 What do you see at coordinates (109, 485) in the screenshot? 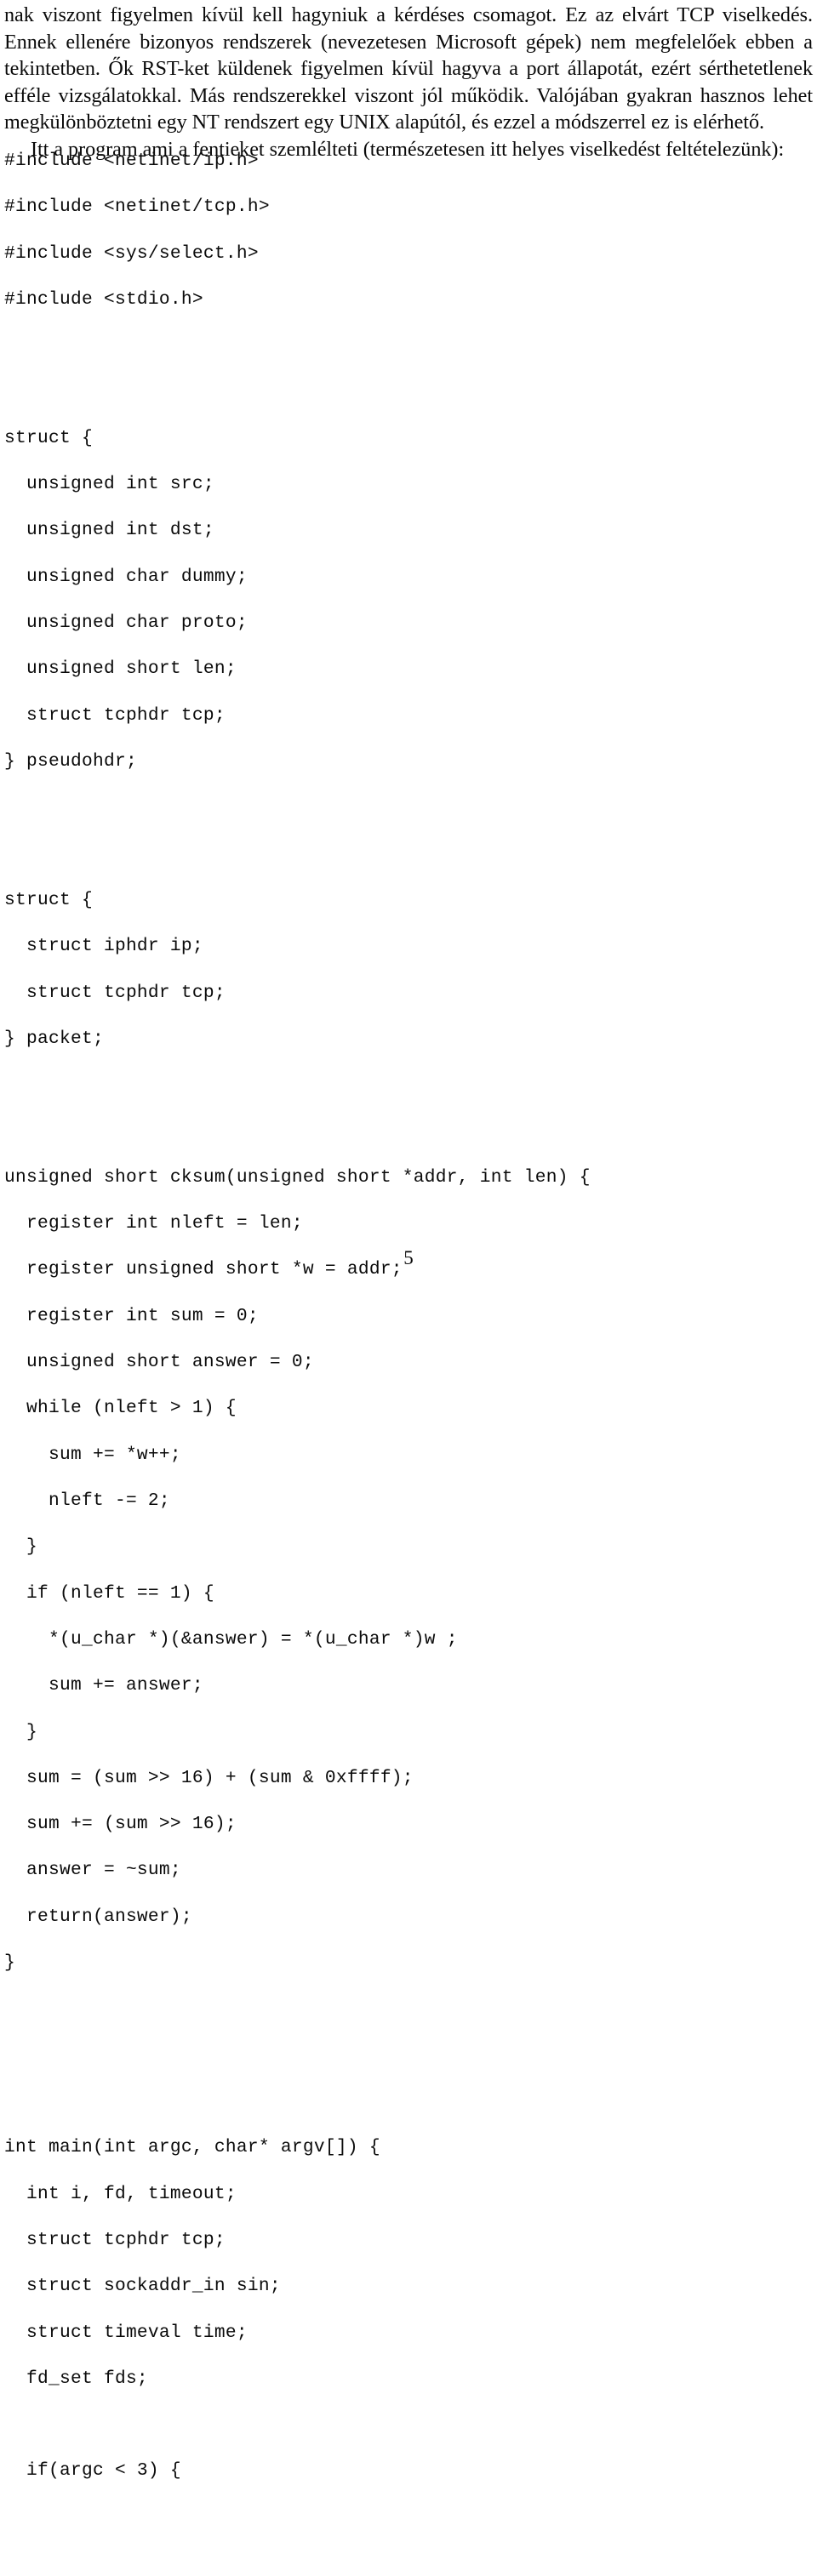
I see `code-line: unsigned int src;` at bounding box center [109, 485].